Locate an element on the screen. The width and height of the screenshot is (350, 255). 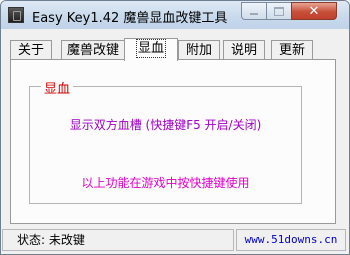
tab-about: 关于 is located at coordinates (31, 50).